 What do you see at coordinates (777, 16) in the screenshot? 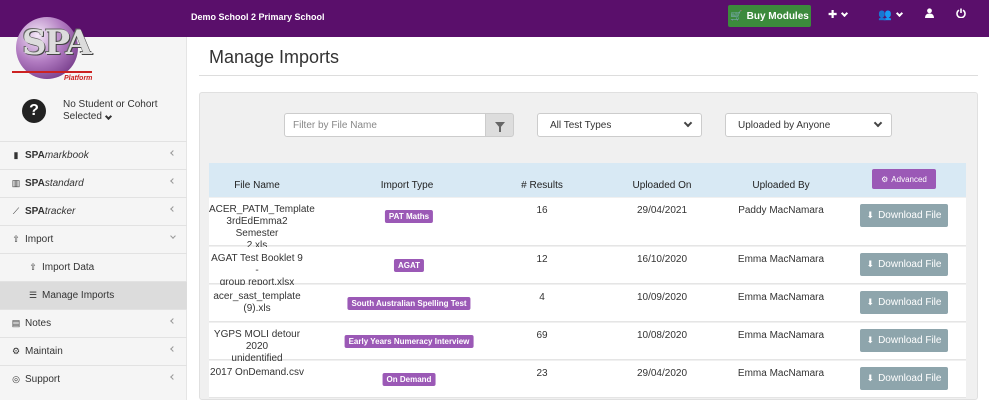
I see `buy-modules-label: Buy Modules` at bounding box center [777, 16].